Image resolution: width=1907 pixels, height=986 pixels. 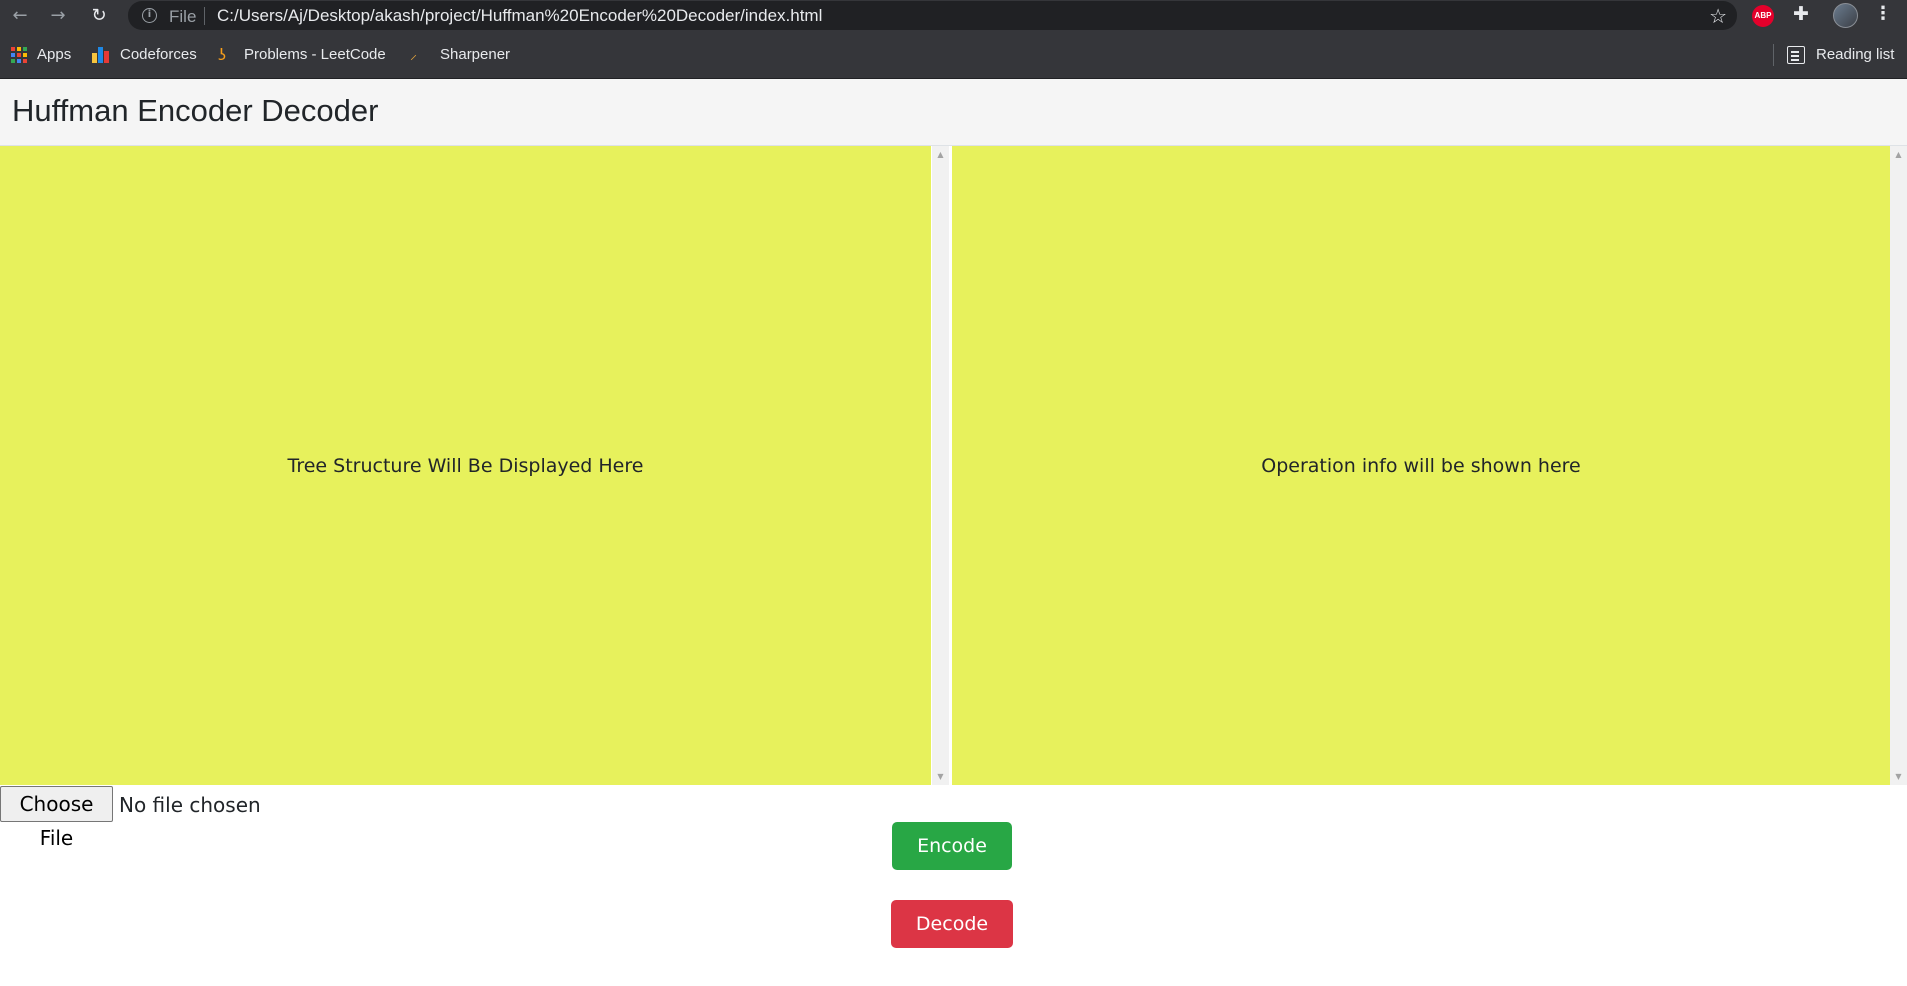 What do you see at coordinates (475, 54) in the screenshot?
I see `bookmark-label: Sharpener` at bounding box center [475, 54].